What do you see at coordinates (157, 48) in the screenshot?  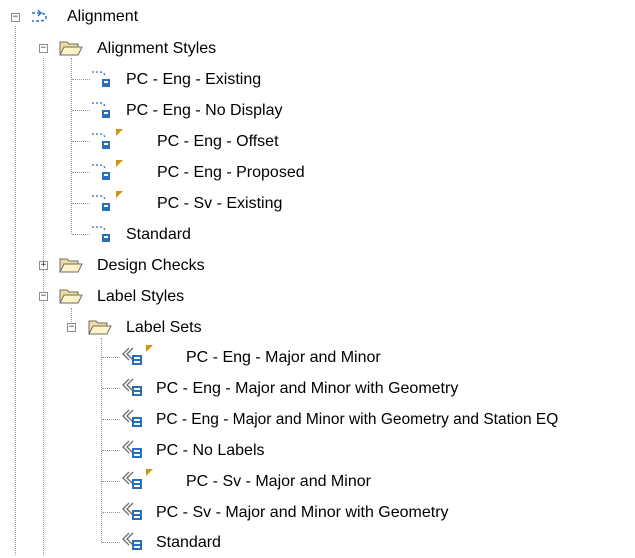 I see `tree-node-label: Alignment Styles` at bounding box center [157, 48].